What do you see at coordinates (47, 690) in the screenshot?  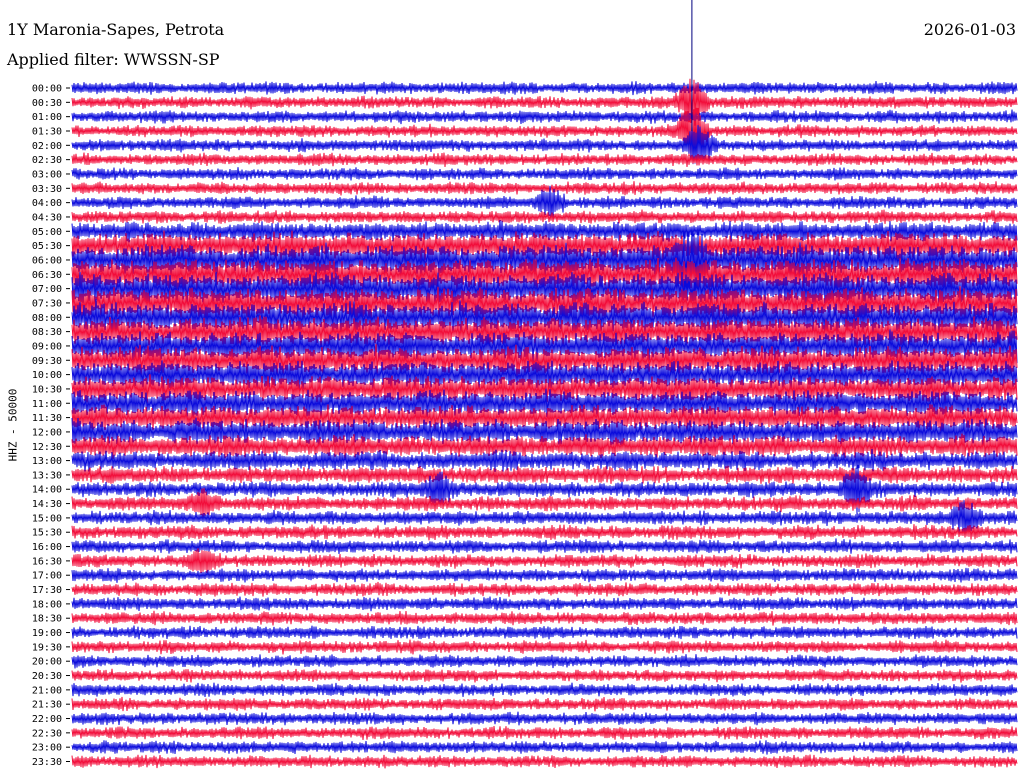 I see `row-time-label: 21:00` at bounding box center [47, 690].